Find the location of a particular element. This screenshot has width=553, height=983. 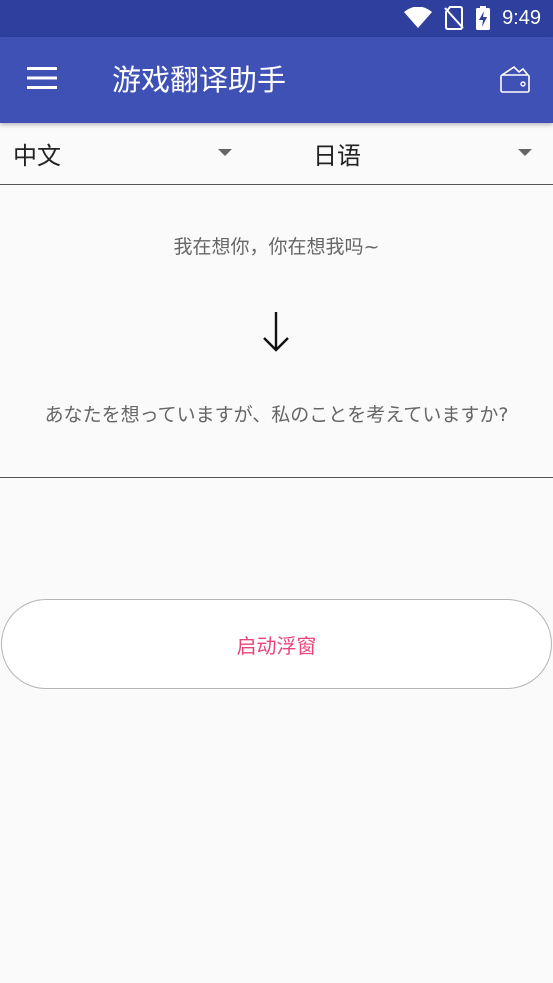

translated-text: あなたを想っていますが、私のことを考えていますか? is located at coordinates (276, 415).